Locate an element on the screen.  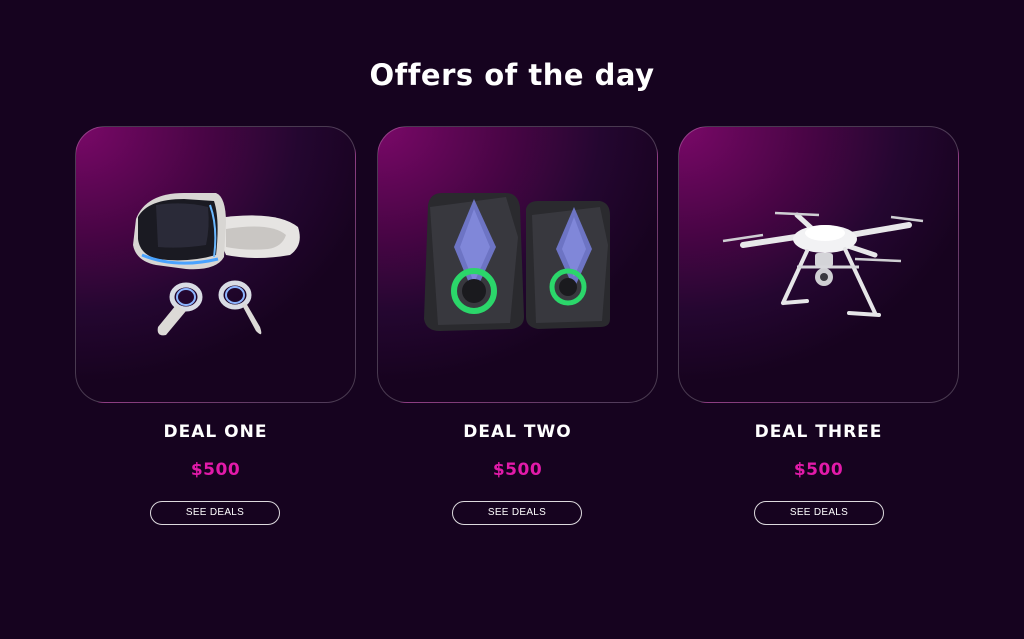
deal-one-title: DEAL ONE is located at coordinates (215, 432).